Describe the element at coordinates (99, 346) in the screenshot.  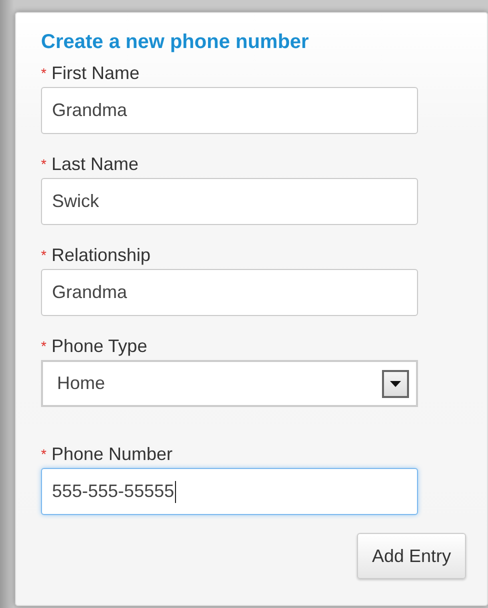
I see `field-label: Phone Type` at that location.